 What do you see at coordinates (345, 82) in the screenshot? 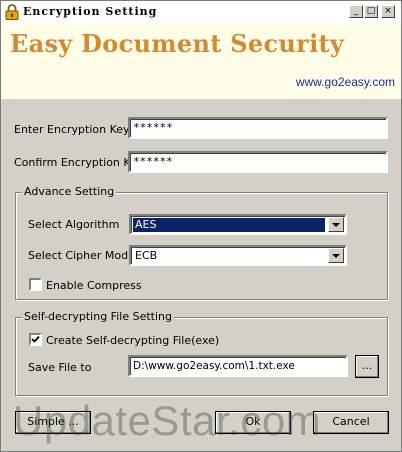
I see `banner-url: www.go2easy.com` at bounding box center [345, 82].